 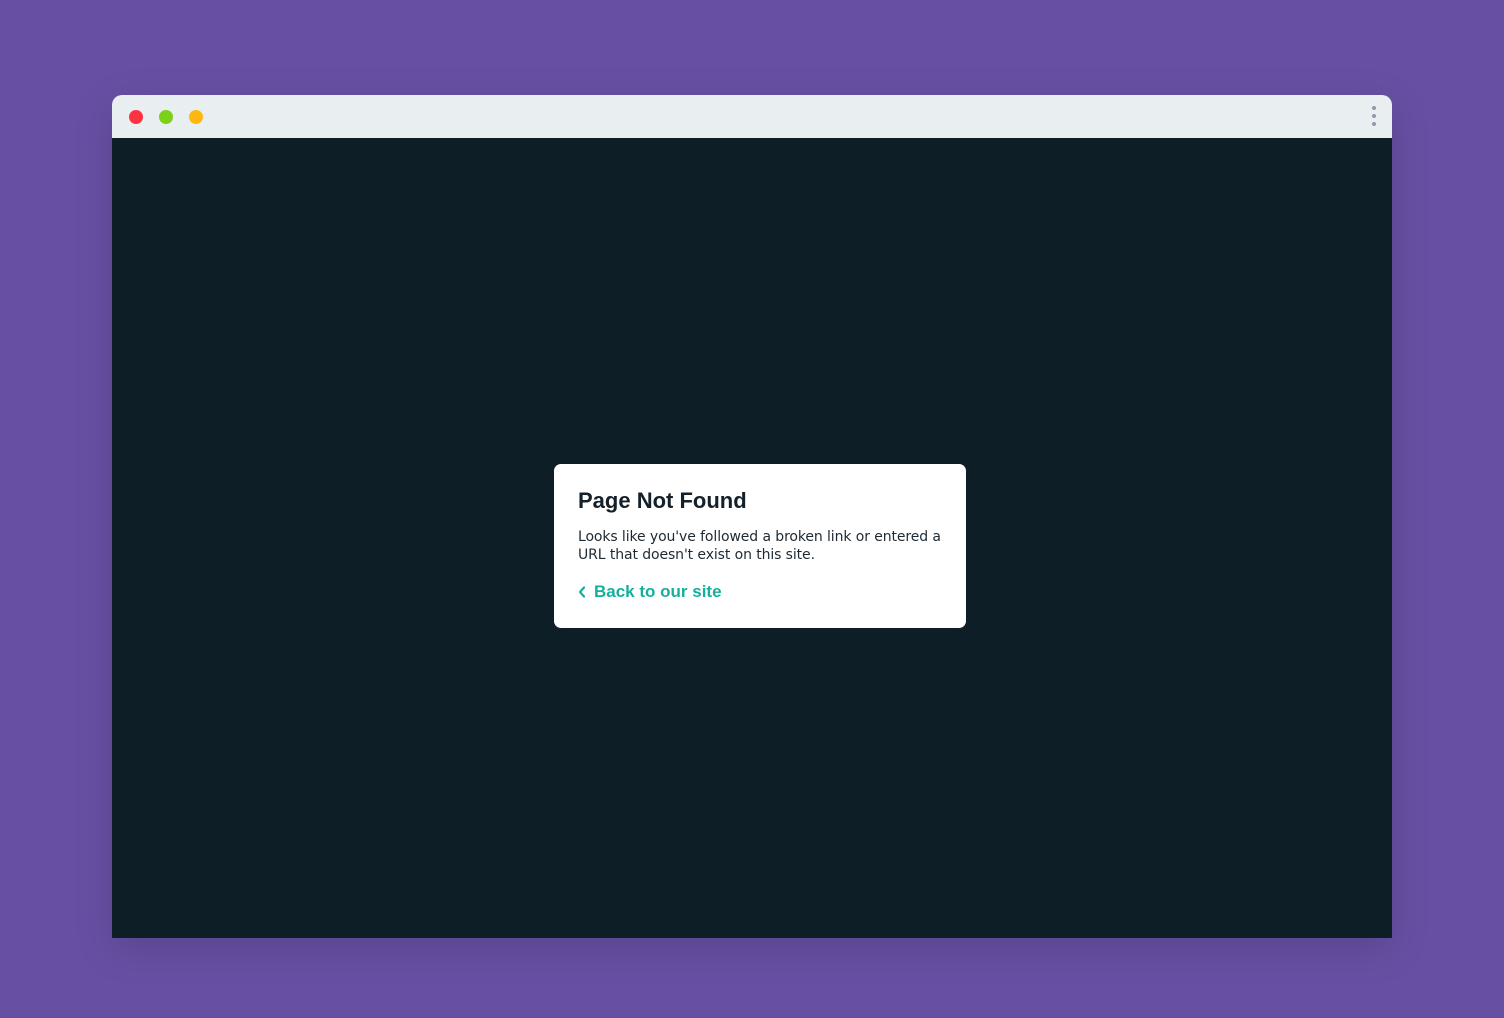 I want to click on browser-titlebar, so click(x=752, y=116).